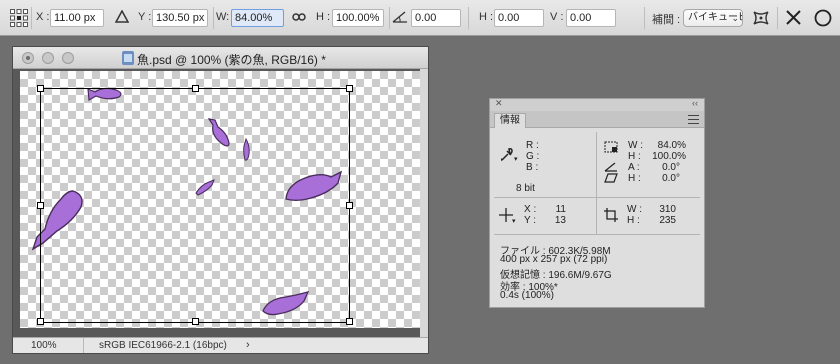  What do you see at coordinates (128, 58) in the screenshot?
I see `psd-file-icon` at bounding box center [128, 58].